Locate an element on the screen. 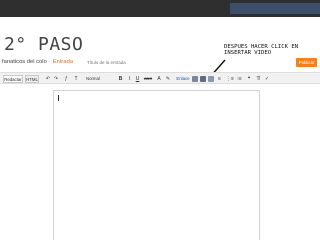 This screenshot has width=320, height=240. font-size-button: T is located at coordinates (76, 79).